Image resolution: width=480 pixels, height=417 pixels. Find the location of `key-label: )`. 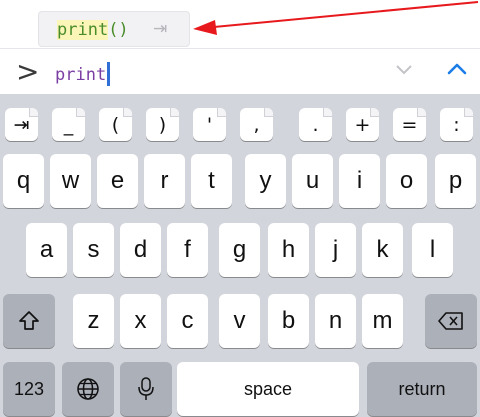

key-label: ) is located at coordinates (162, 124).